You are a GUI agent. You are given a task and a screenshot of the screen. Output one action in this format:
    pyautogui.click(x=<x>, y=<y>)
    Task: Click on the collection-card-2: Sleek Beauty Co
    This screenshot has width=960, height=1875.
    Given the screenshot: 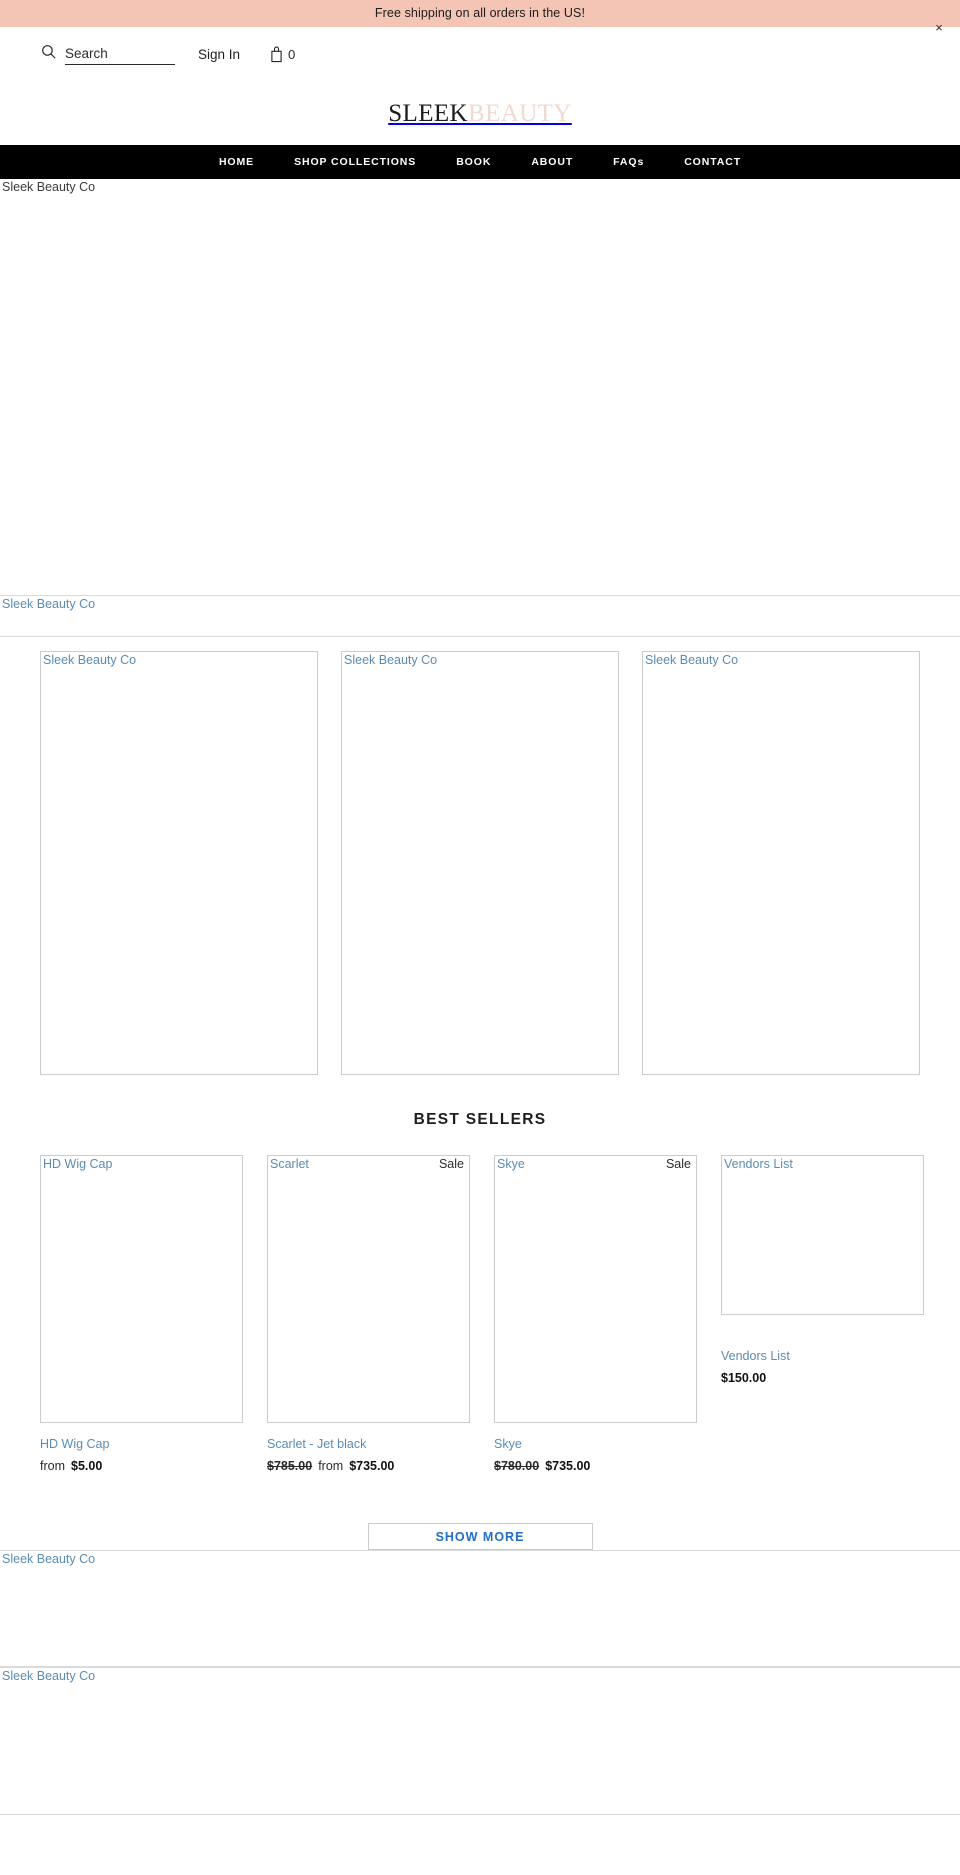 What is the action you would take?
    pyautogui.click(x=480, y=863)
    